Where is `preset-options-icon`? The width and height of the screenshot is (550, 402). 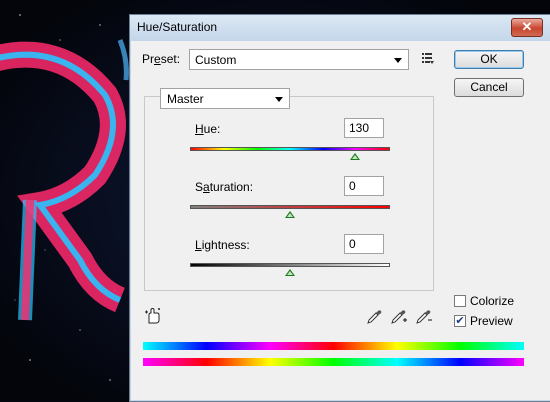
preset-options-icon is located at coordinates (428, 59).